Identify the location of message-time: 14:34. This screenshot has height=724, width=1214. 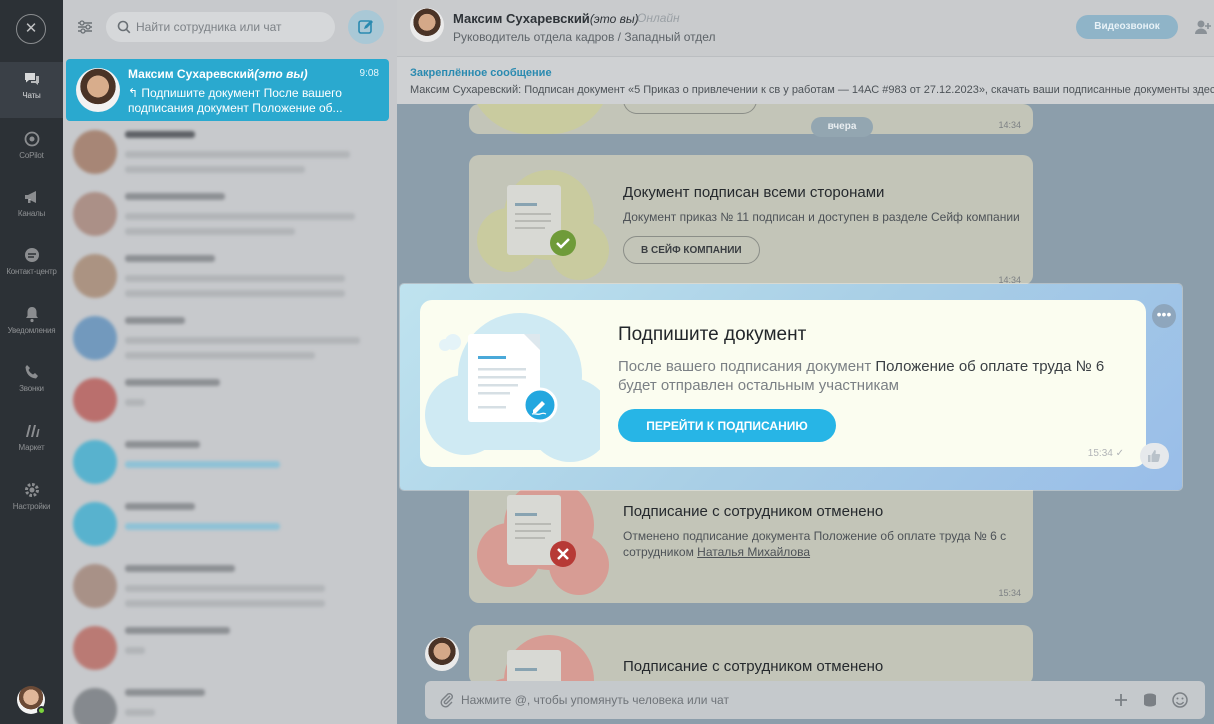
(1009, 125).